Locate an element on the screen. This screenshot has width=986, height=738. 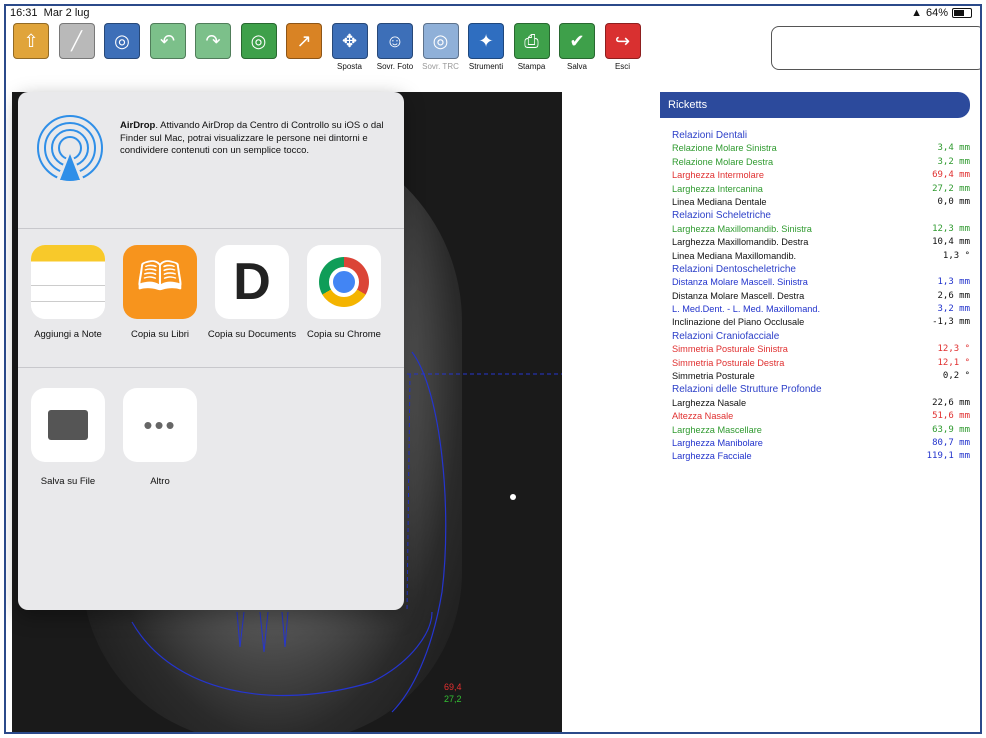
landmark-button: ◎ is located at coordinates (122, 54).